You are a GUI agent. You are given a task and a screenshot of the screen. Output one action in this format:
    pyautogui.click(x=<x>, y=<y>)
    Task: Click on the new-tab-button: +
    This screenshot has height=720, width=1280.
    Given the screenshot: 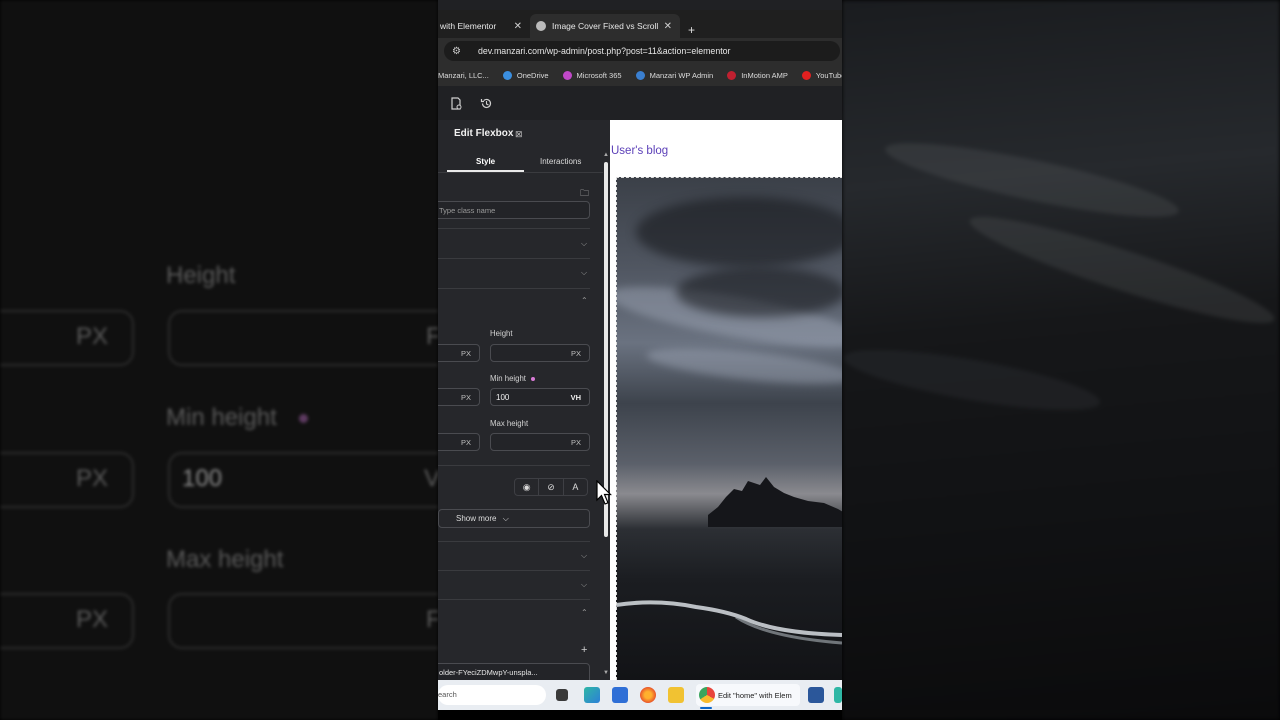 What is the action you would take?
    pyautogui.click(x=691, y=30)
    